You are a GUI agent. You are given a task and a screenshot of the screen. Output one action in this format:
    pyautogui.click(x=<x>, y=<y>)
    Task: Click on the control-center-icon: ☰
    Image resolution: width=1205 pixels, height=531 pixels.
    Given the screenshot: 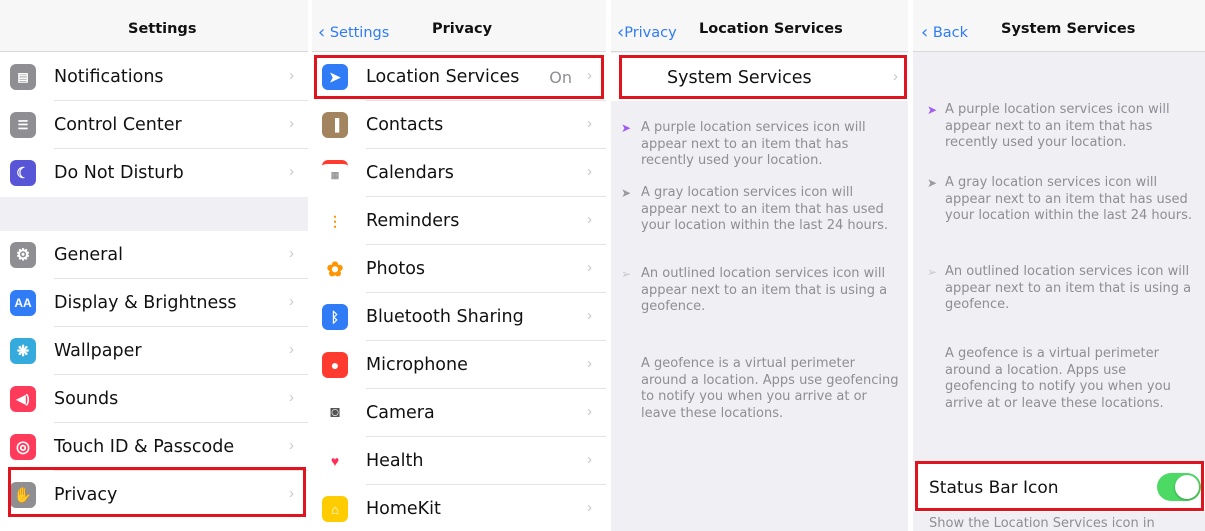 What is the action you would take?
    pyautogui.click(x=23, y=125)
    